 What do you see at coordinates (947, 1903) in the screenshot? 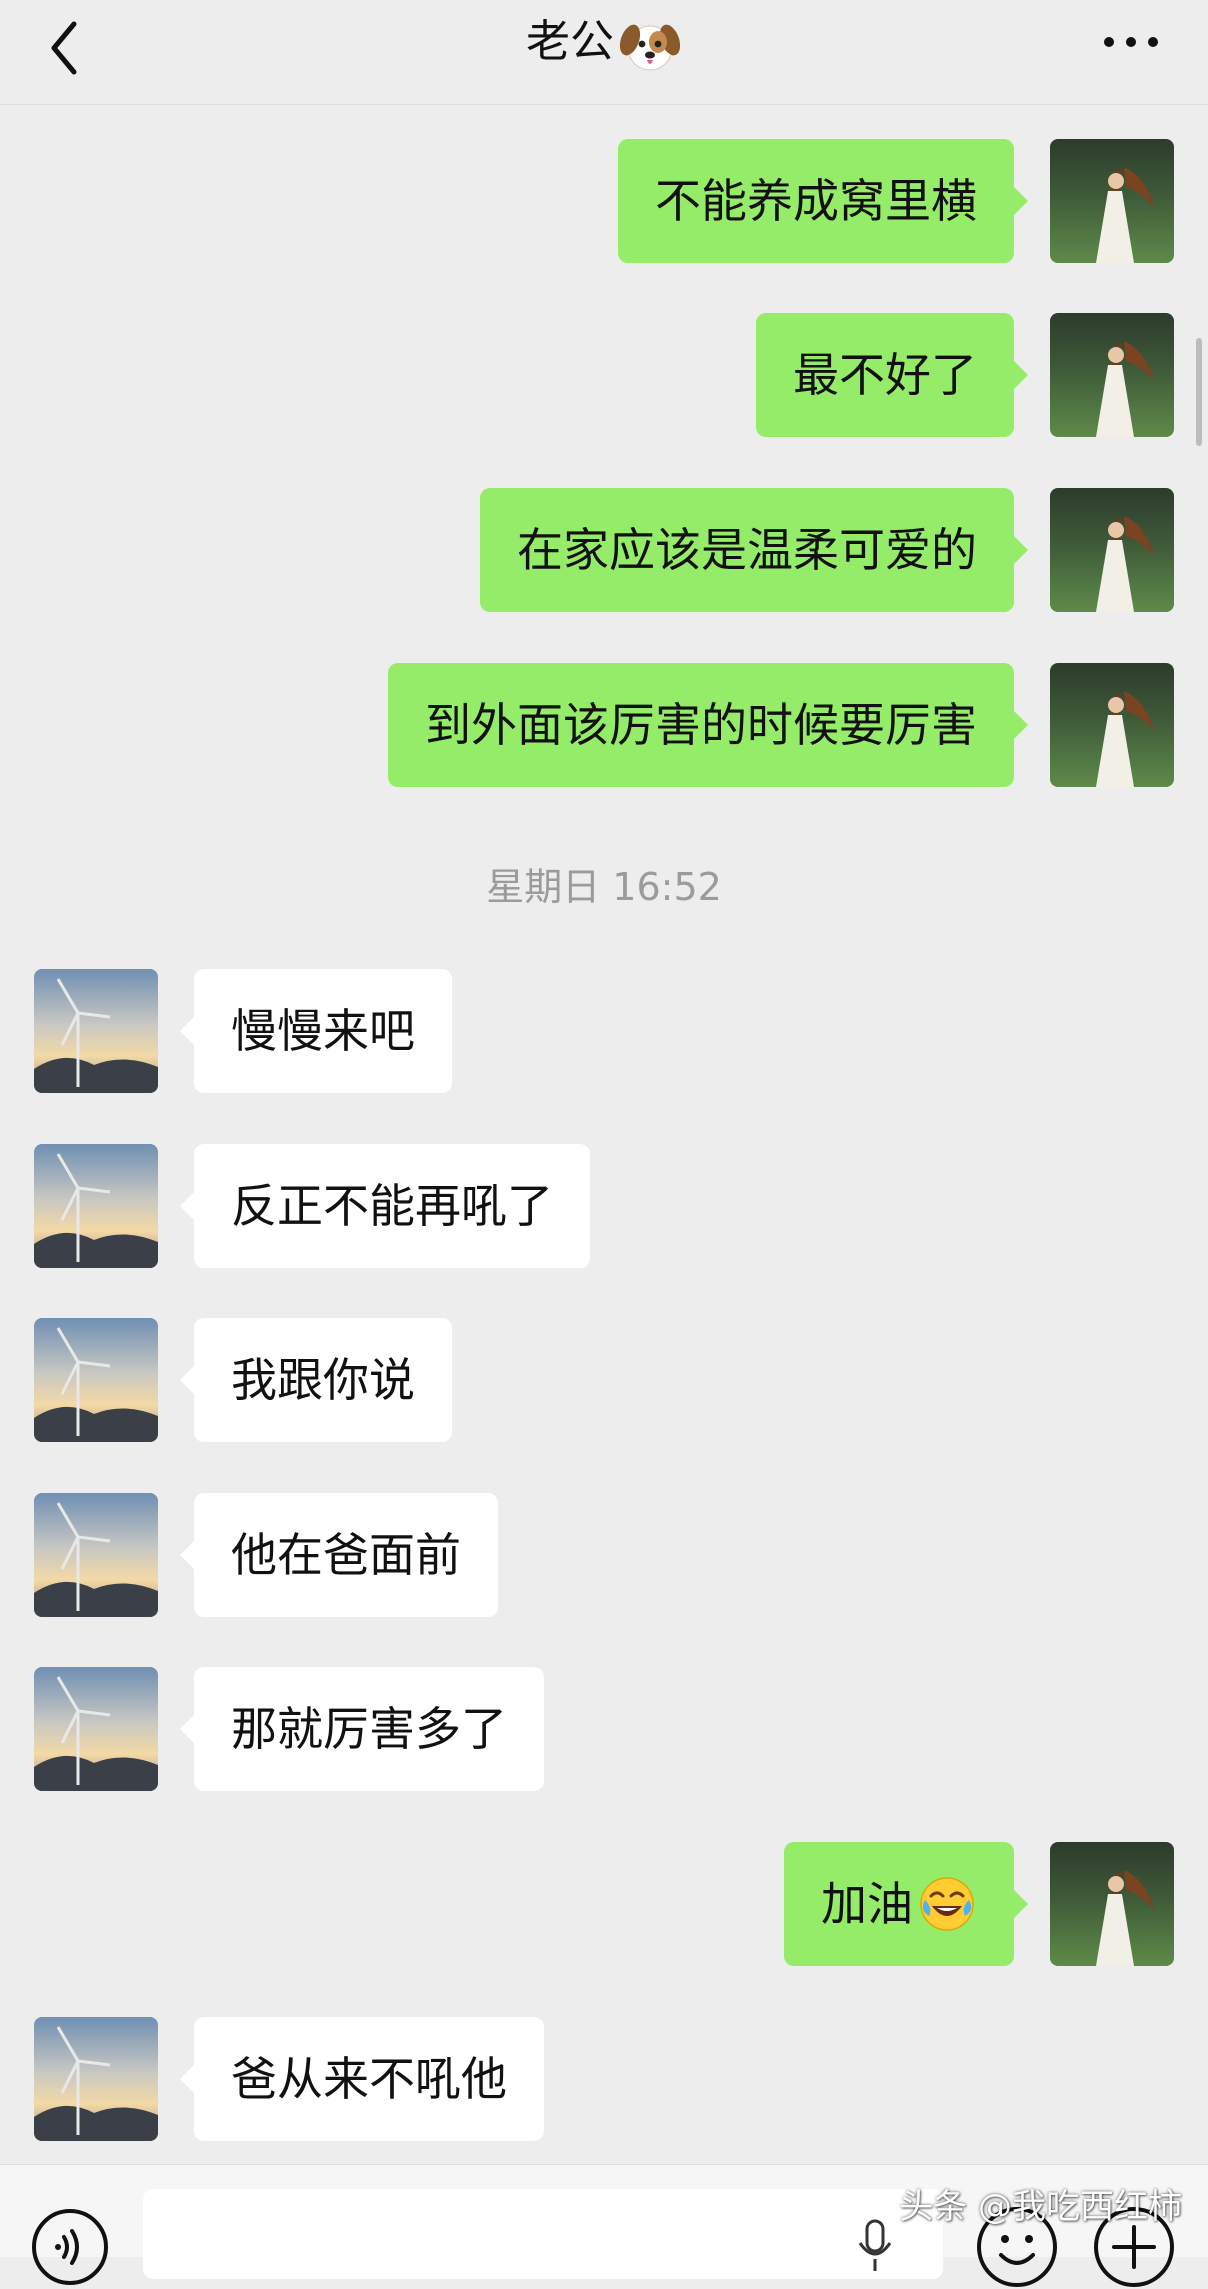
I see `laughing-crying-face-icon` at bounding box center [947, 1903].